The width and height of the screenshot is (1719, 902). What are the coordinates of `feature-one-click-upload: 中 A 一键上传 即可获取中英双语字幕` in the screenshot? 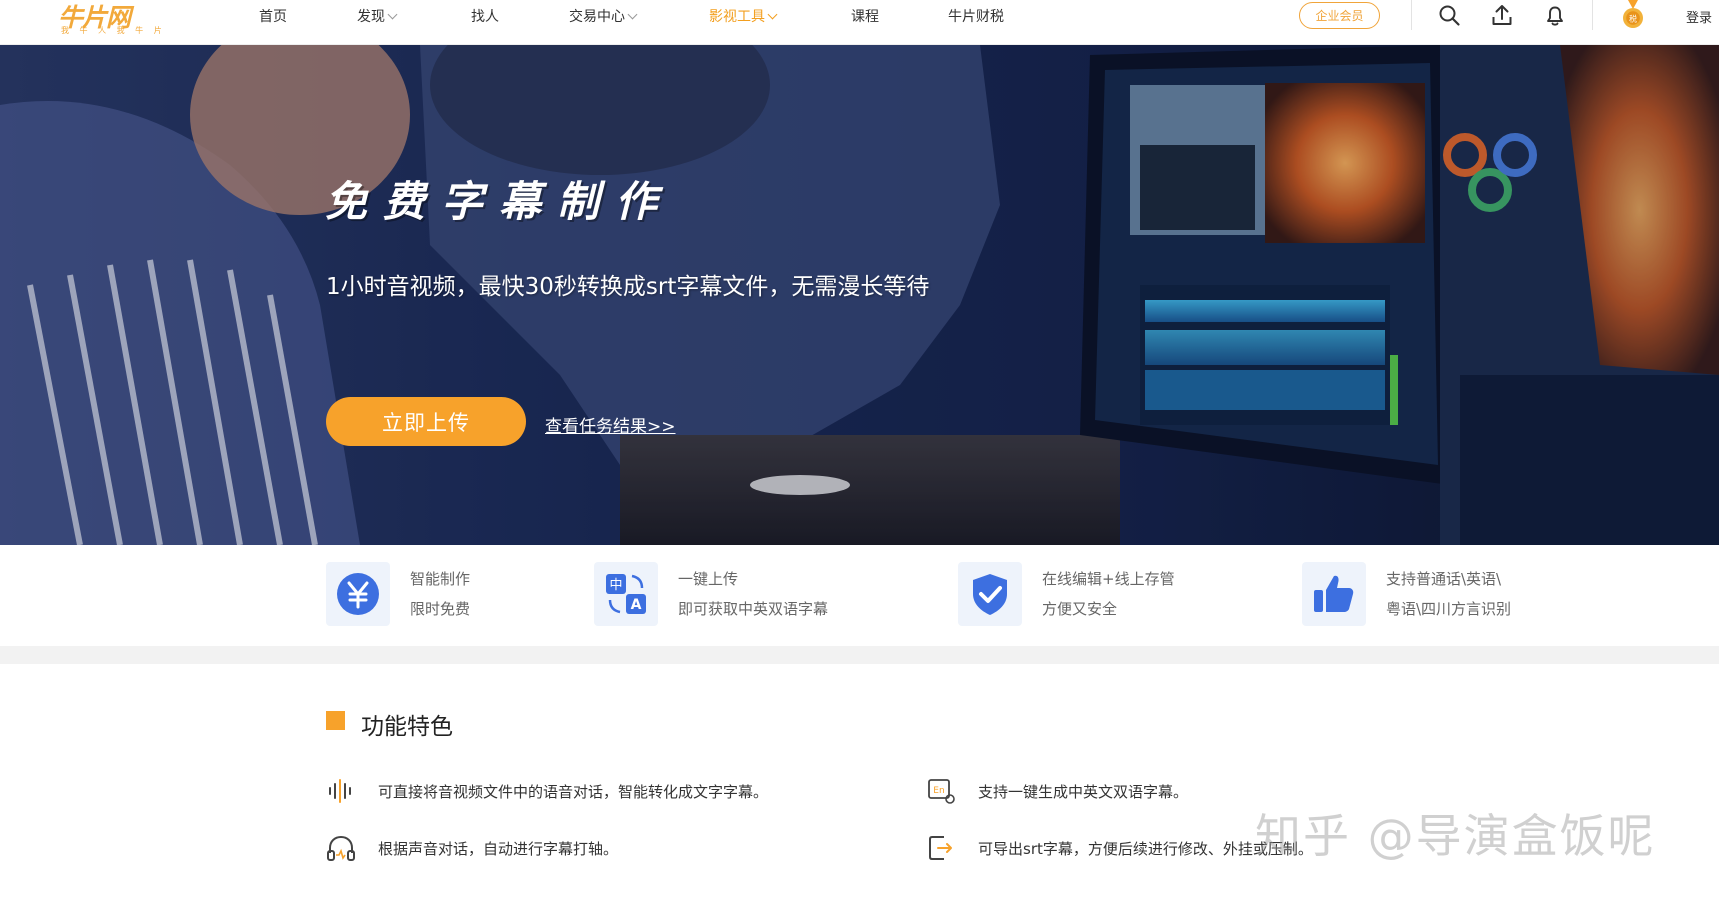 It's located at (744, 595).